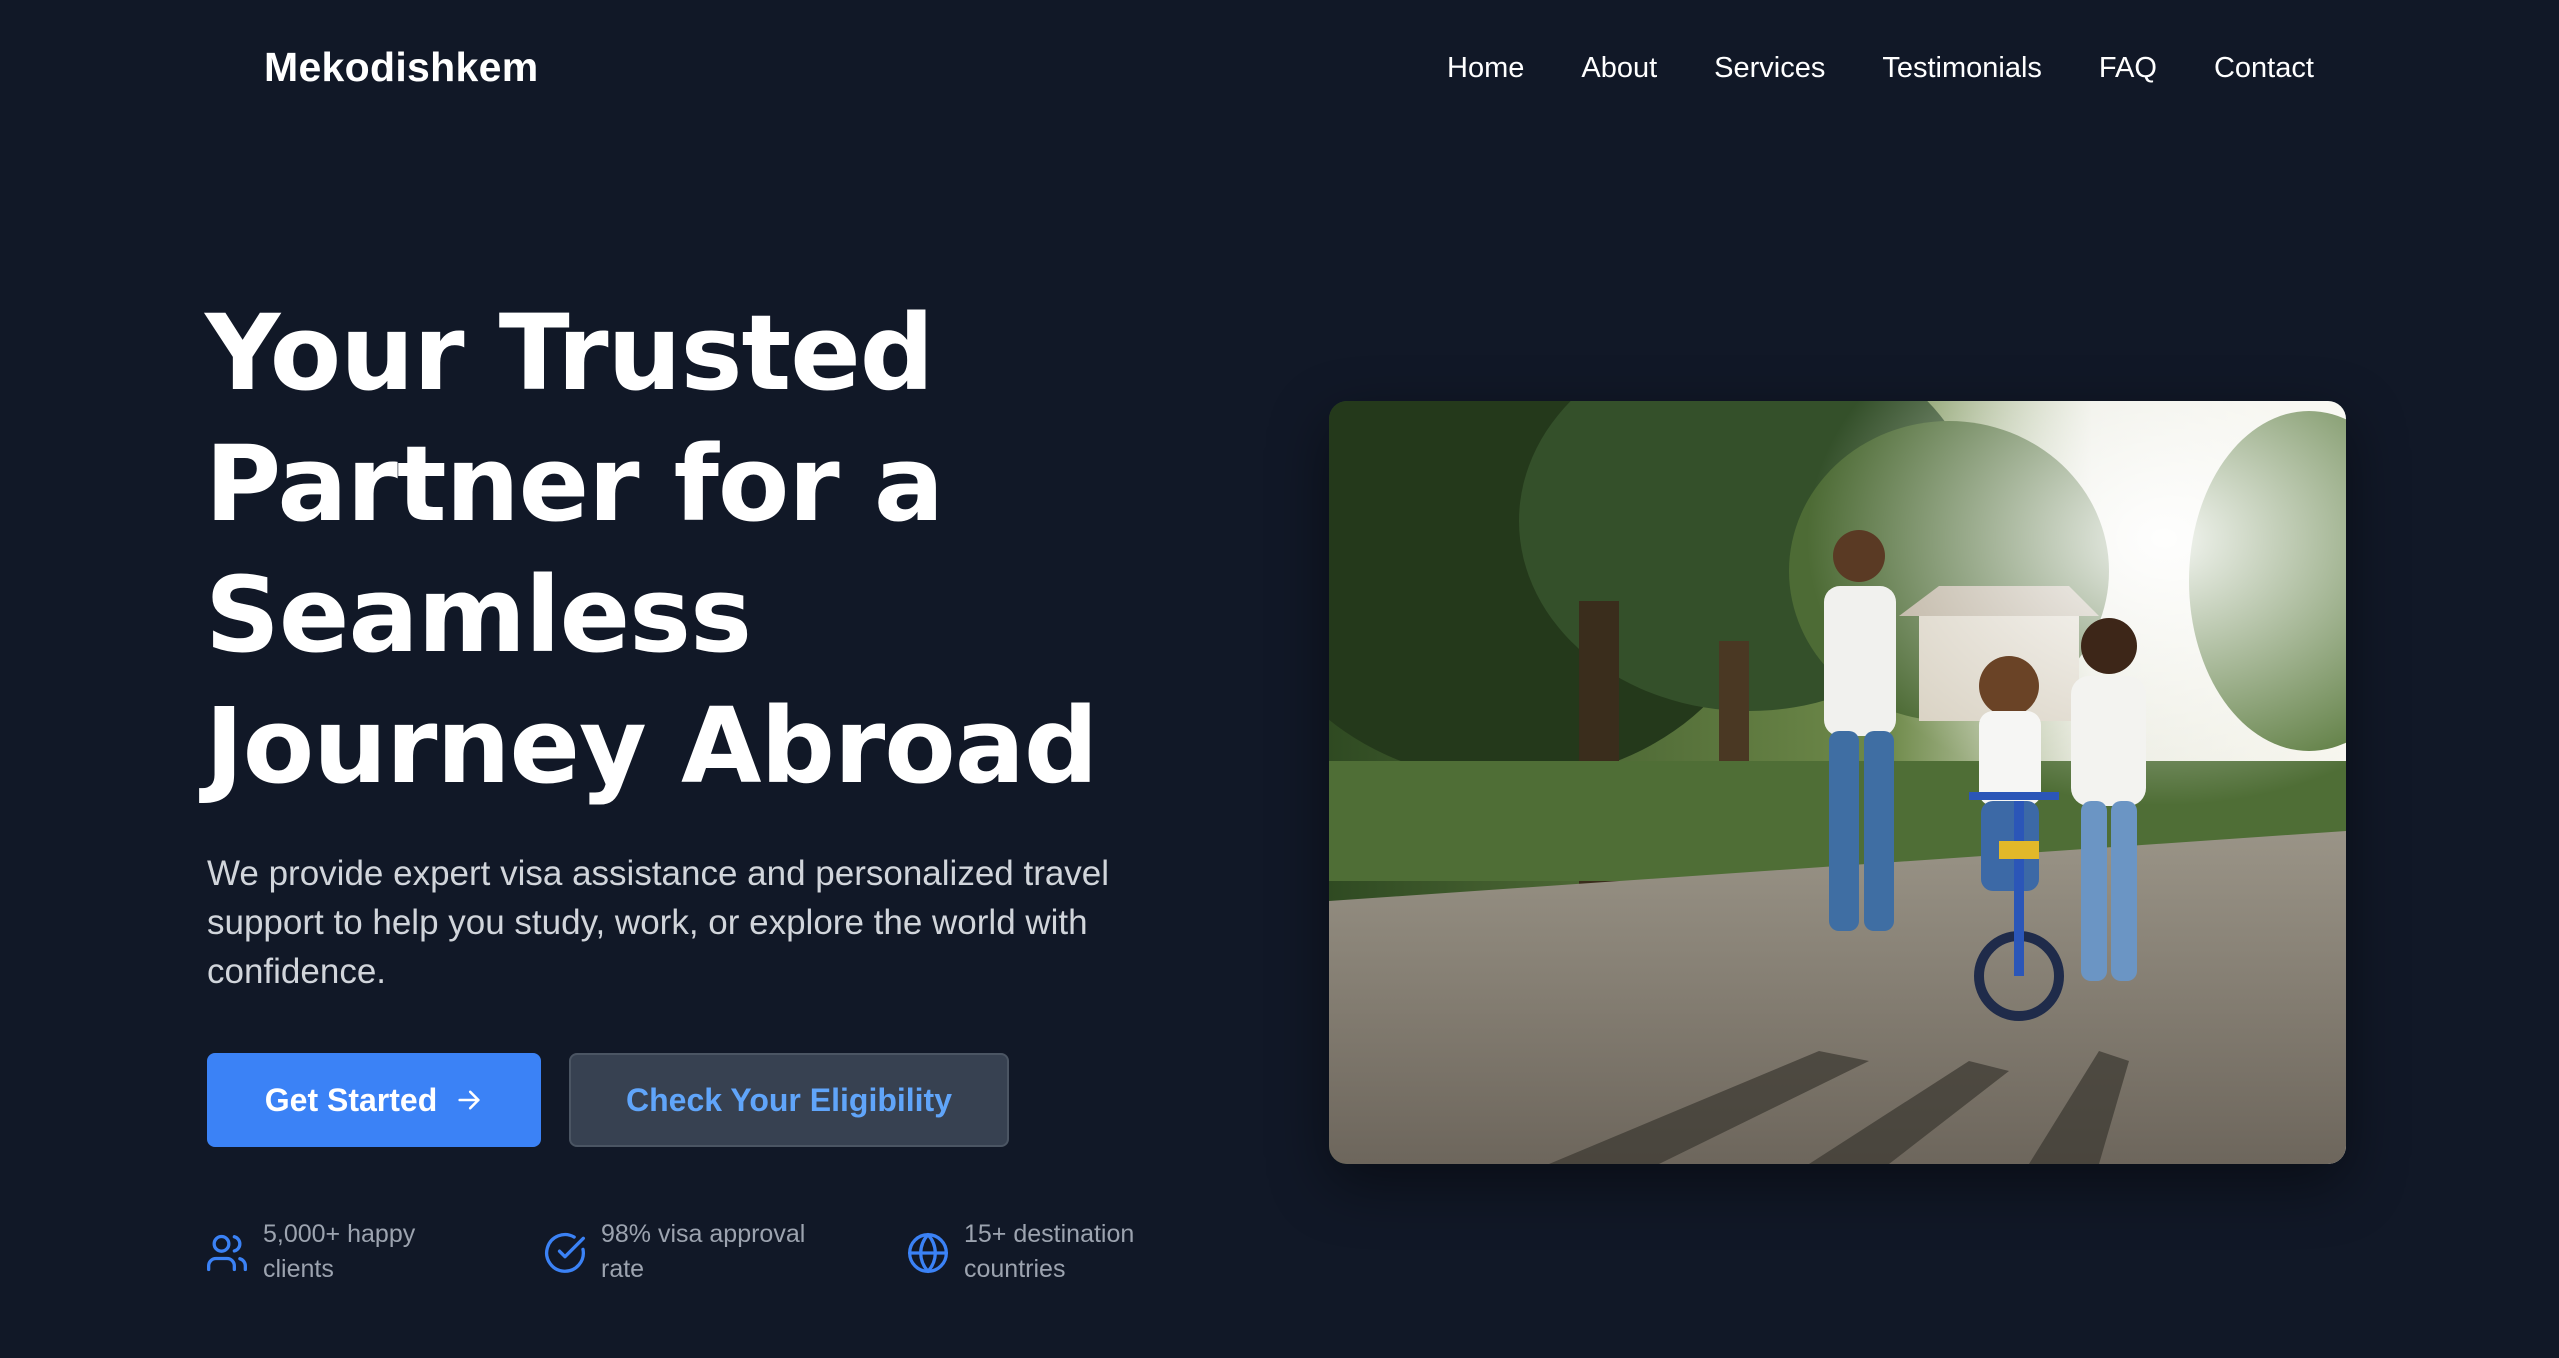 The width and height of the screenshot is (2559, 1358). I want to click on hero-title-line: Your Trusted, so click(569, 353).